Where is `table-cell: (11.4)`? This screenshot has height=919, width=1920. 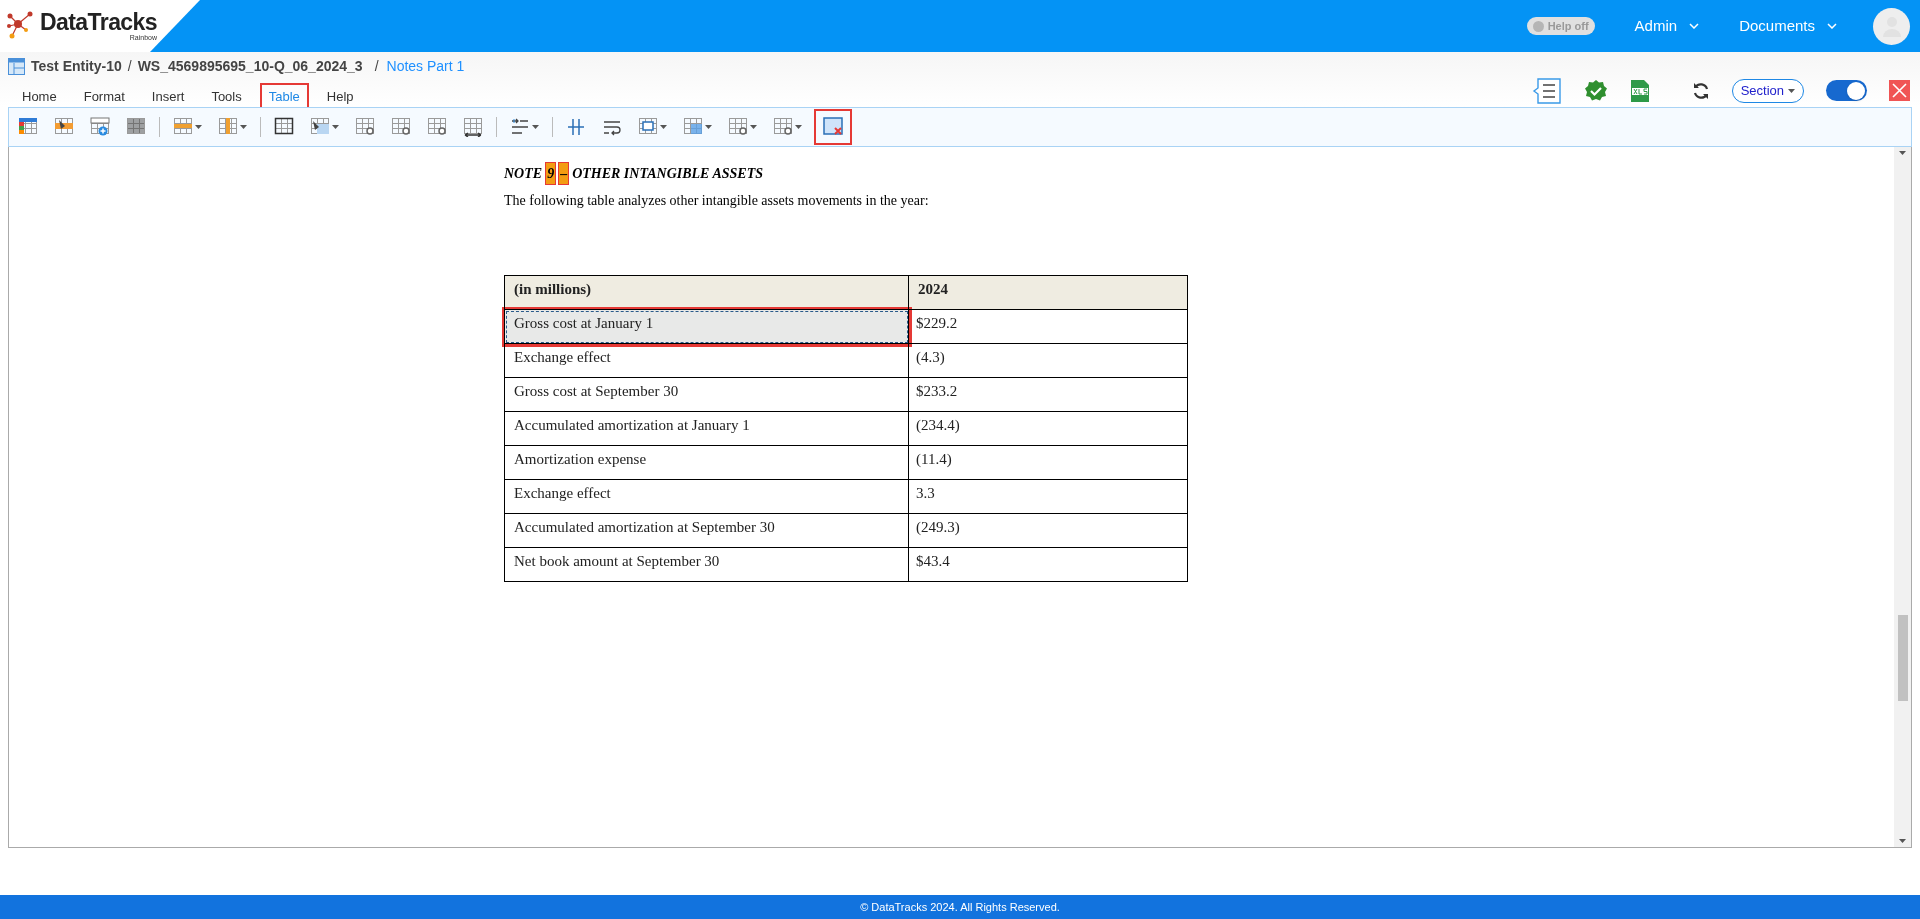 table-cell: (11.4) is located at coordinates (1048, 462).